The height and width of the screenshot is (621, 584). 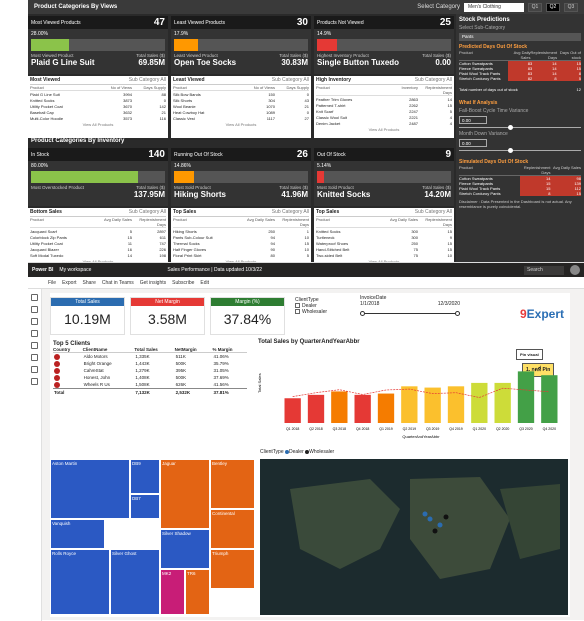 What do you see at coordinates (297, 306) in the screenshot?
I see `dealer-checkbox` at bounding box center [297, 306].